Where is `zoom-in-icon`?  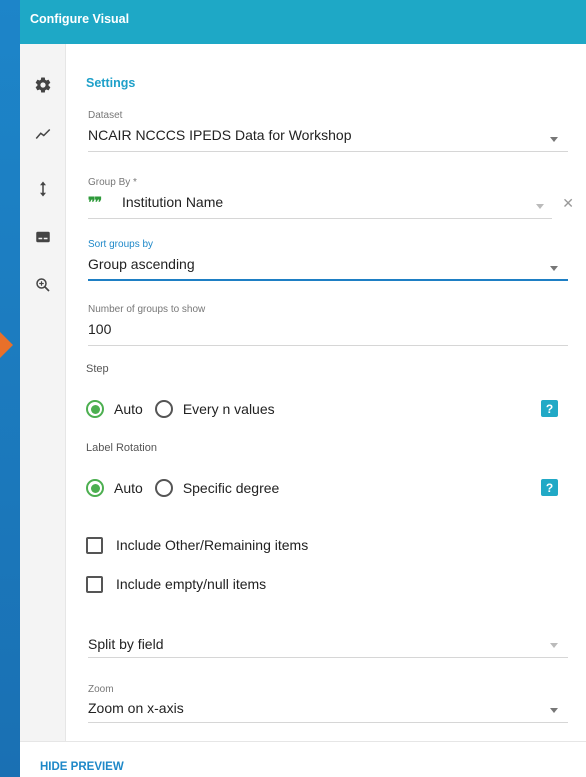
zoom-in-icon is located at coordinates (43, 285).